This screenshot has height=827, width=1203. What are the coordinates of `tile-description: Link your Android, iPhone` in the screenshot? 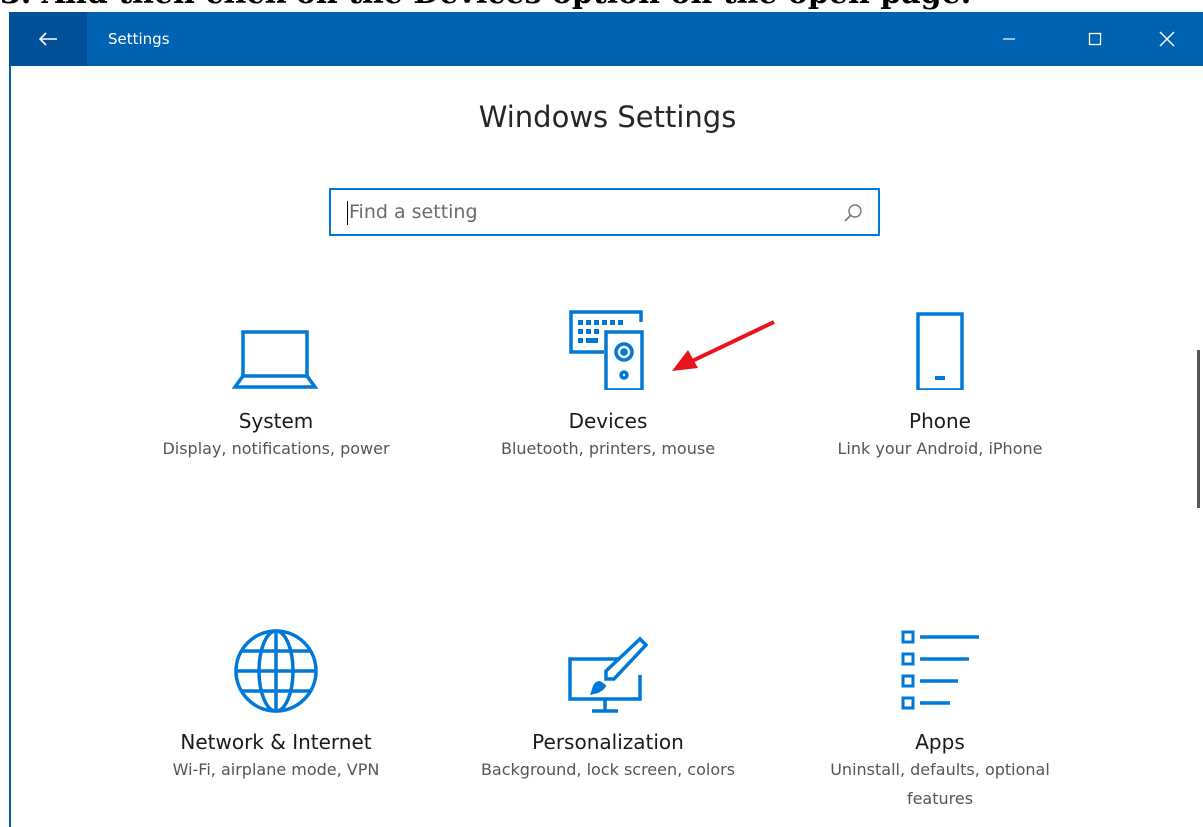 It's located at (940, 448).